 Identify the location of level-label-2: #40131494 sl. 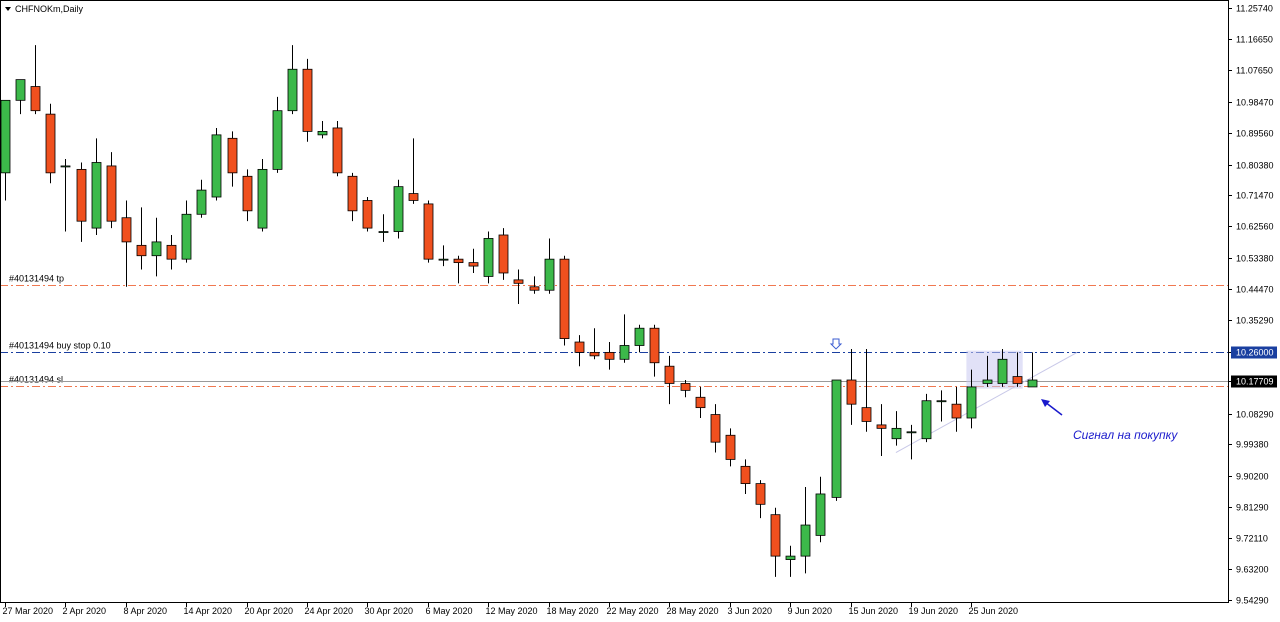
(36, 380).